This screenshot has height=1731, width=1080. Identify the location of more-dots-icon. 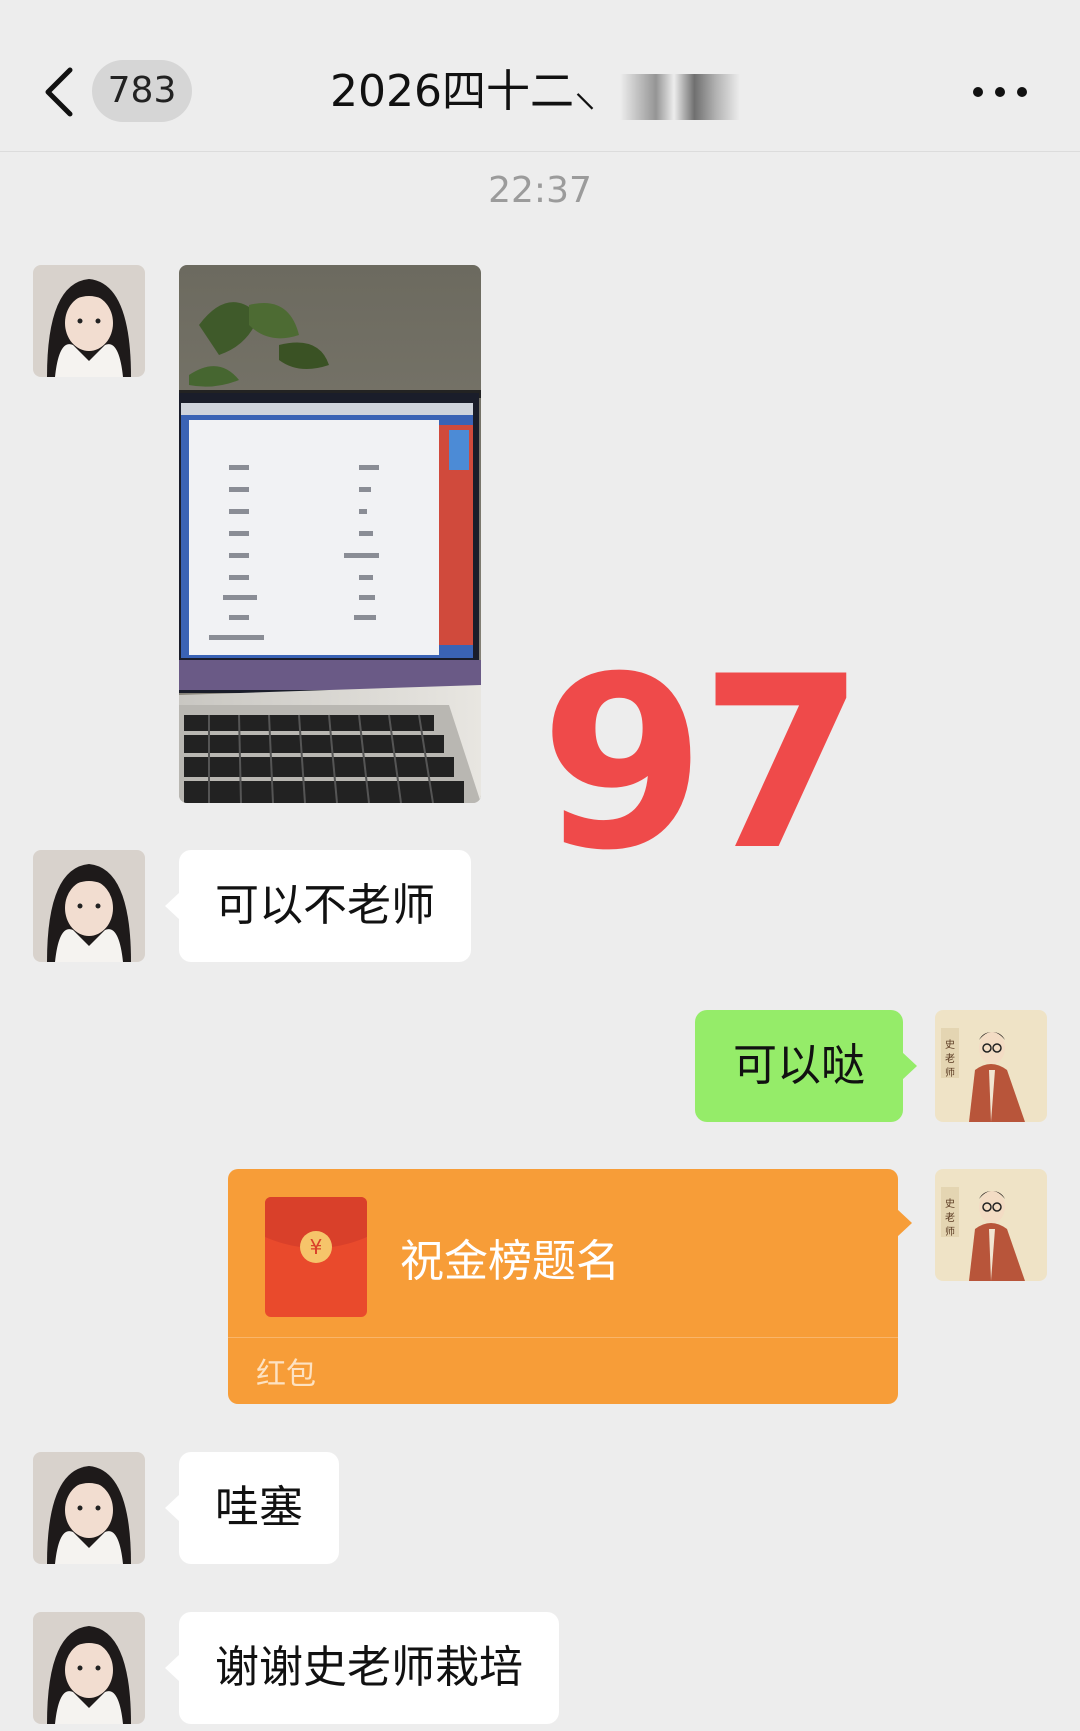
(1000, 92).